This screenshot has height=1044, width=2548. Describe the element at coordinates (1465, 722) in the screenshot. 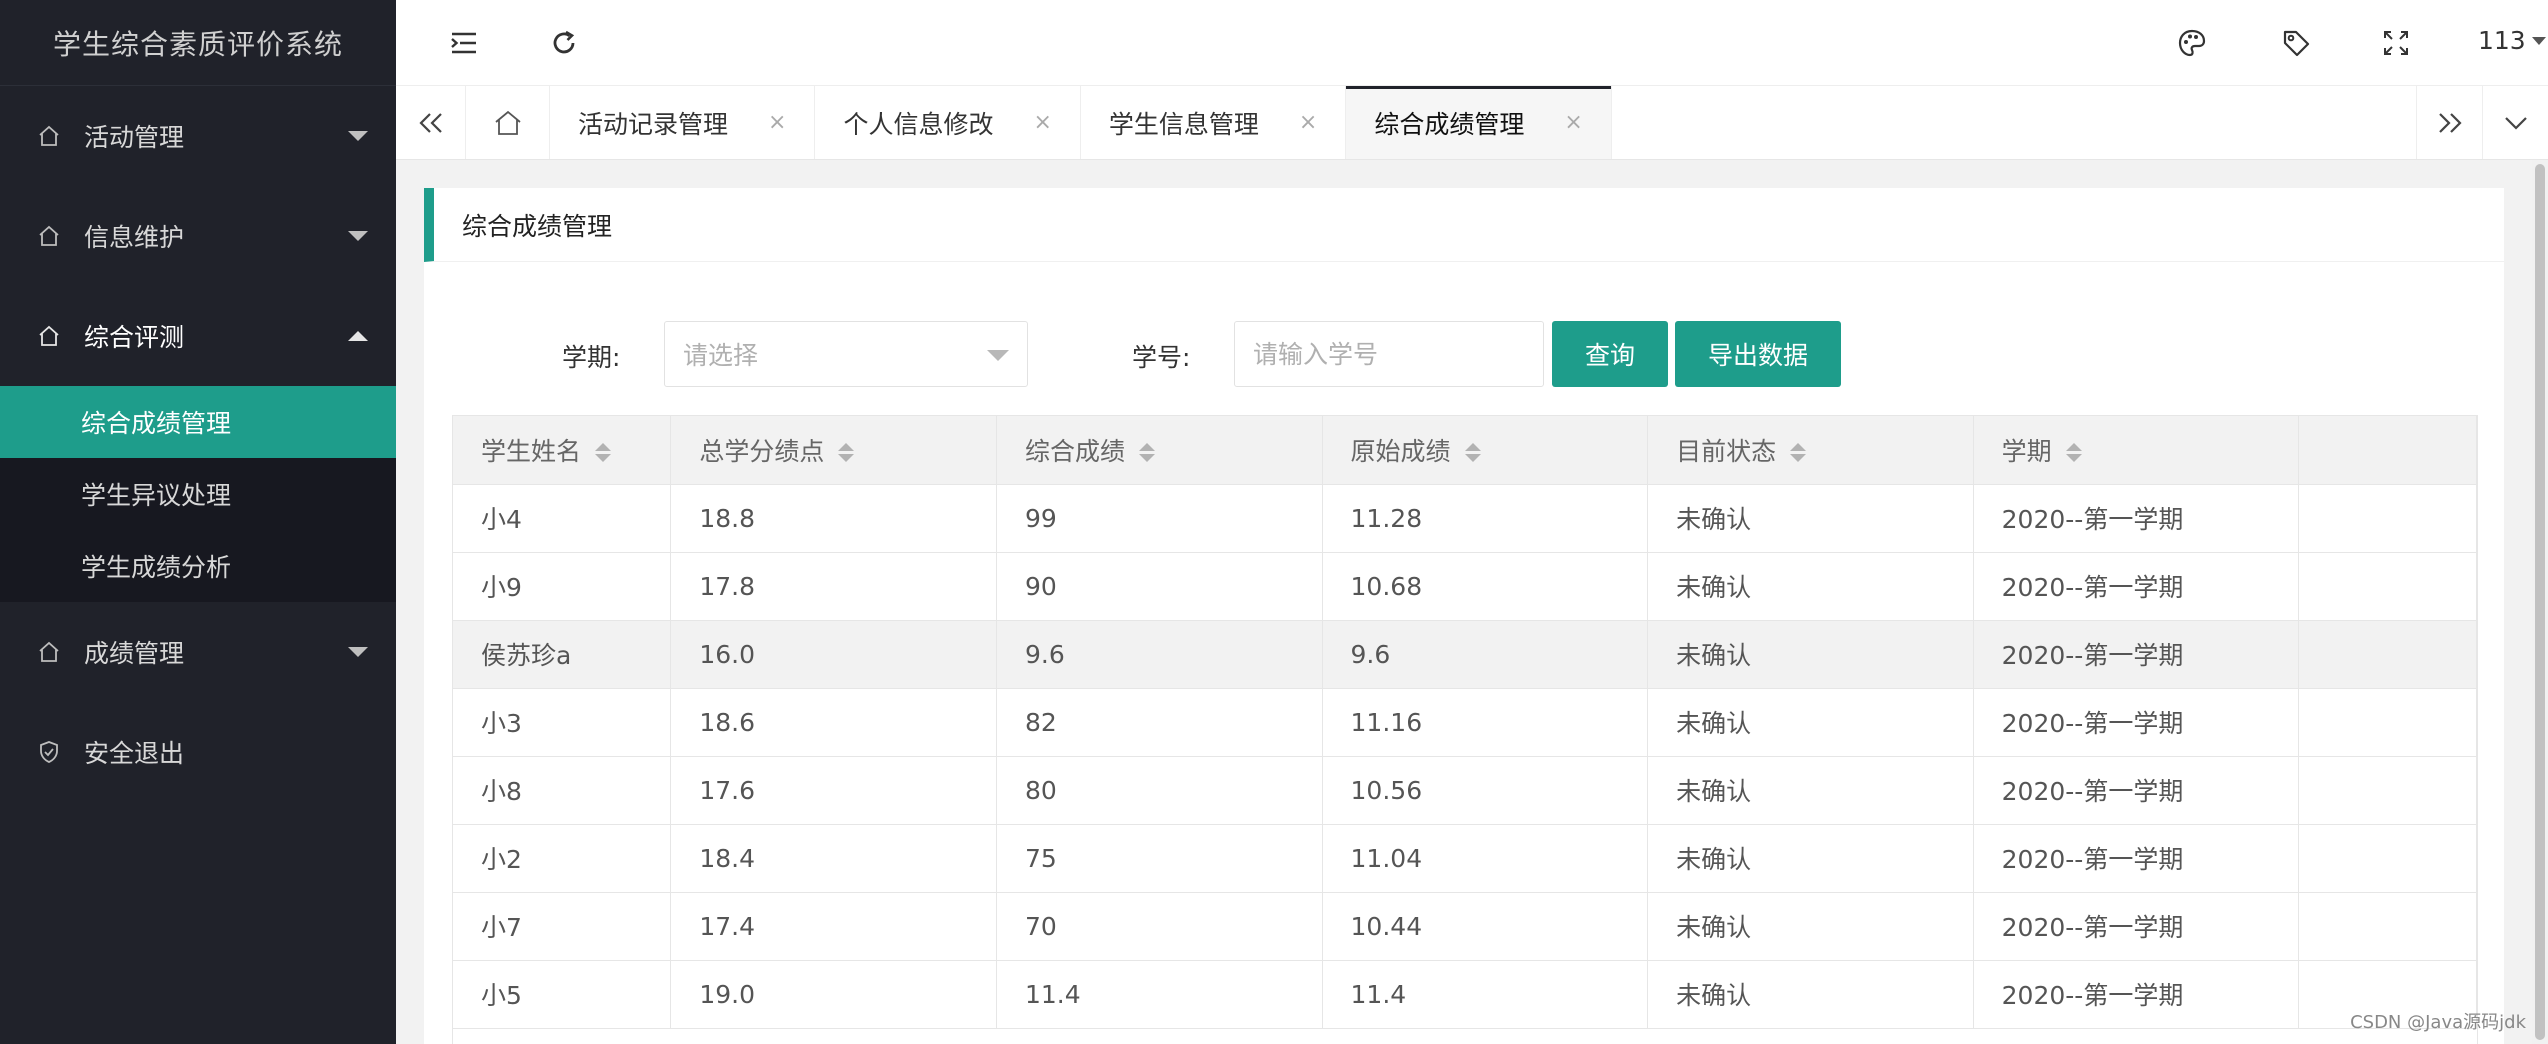

I see `table-row: 小3 18.6 82 11.16 未确认 2020--第一学期` at that location.